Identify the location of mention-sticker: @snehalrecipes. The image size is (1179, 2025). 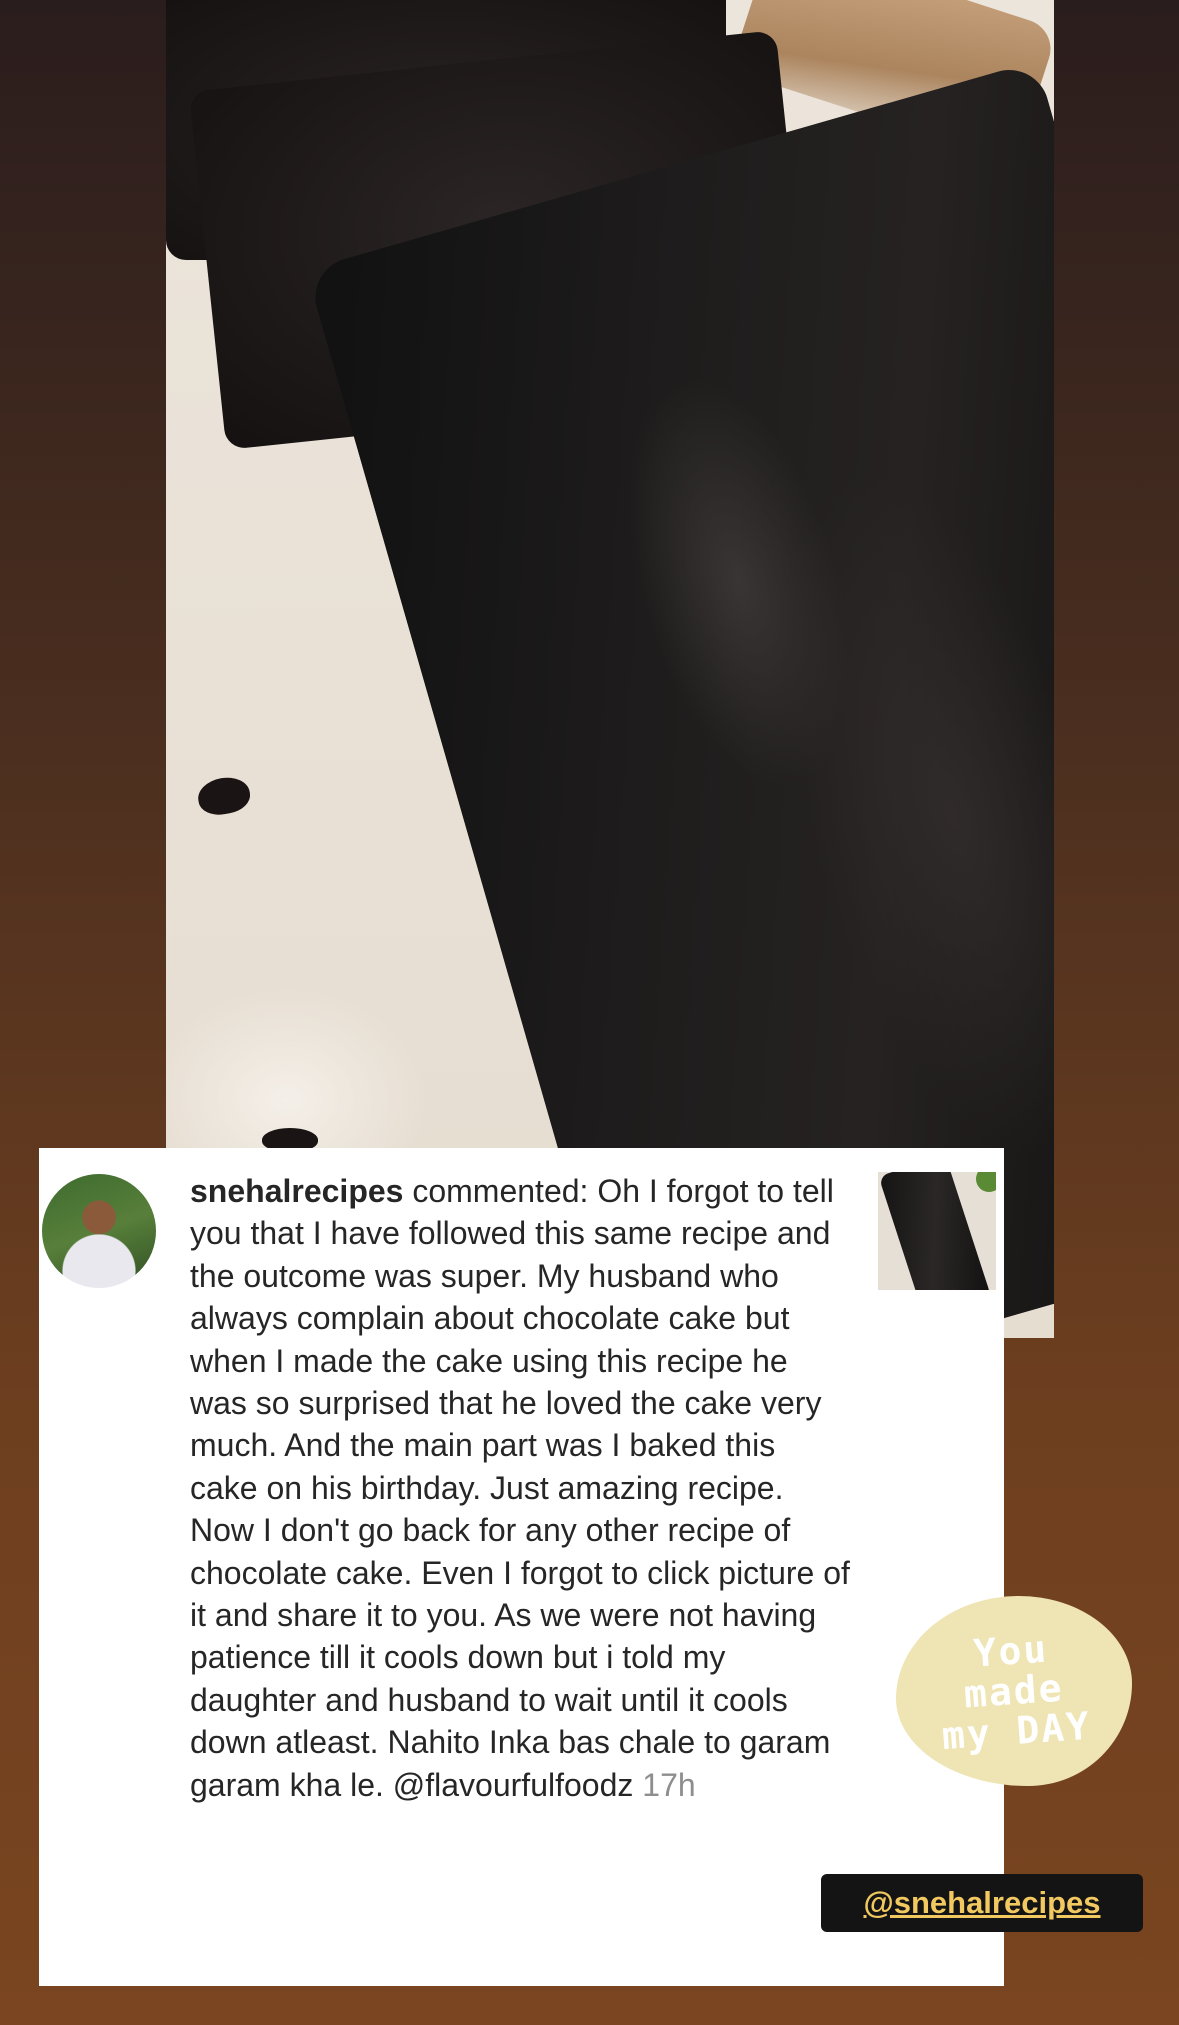
(982, 1903).